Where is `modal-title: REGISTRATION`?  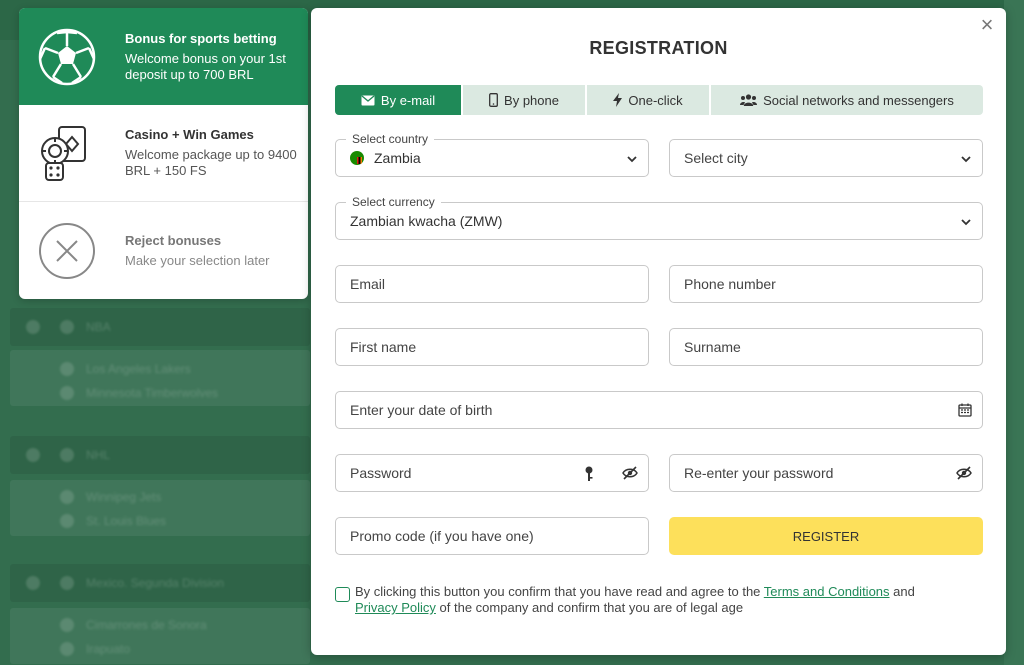
modal-title: REGISTRATION is located at coordinates (658, 48).